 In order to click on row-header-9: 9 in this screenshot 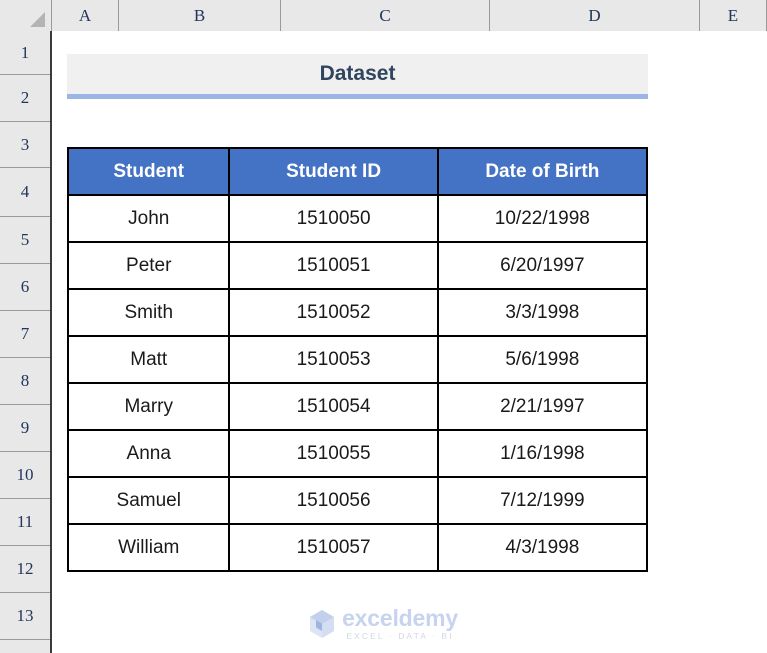, I will do `click(25, 428)`.